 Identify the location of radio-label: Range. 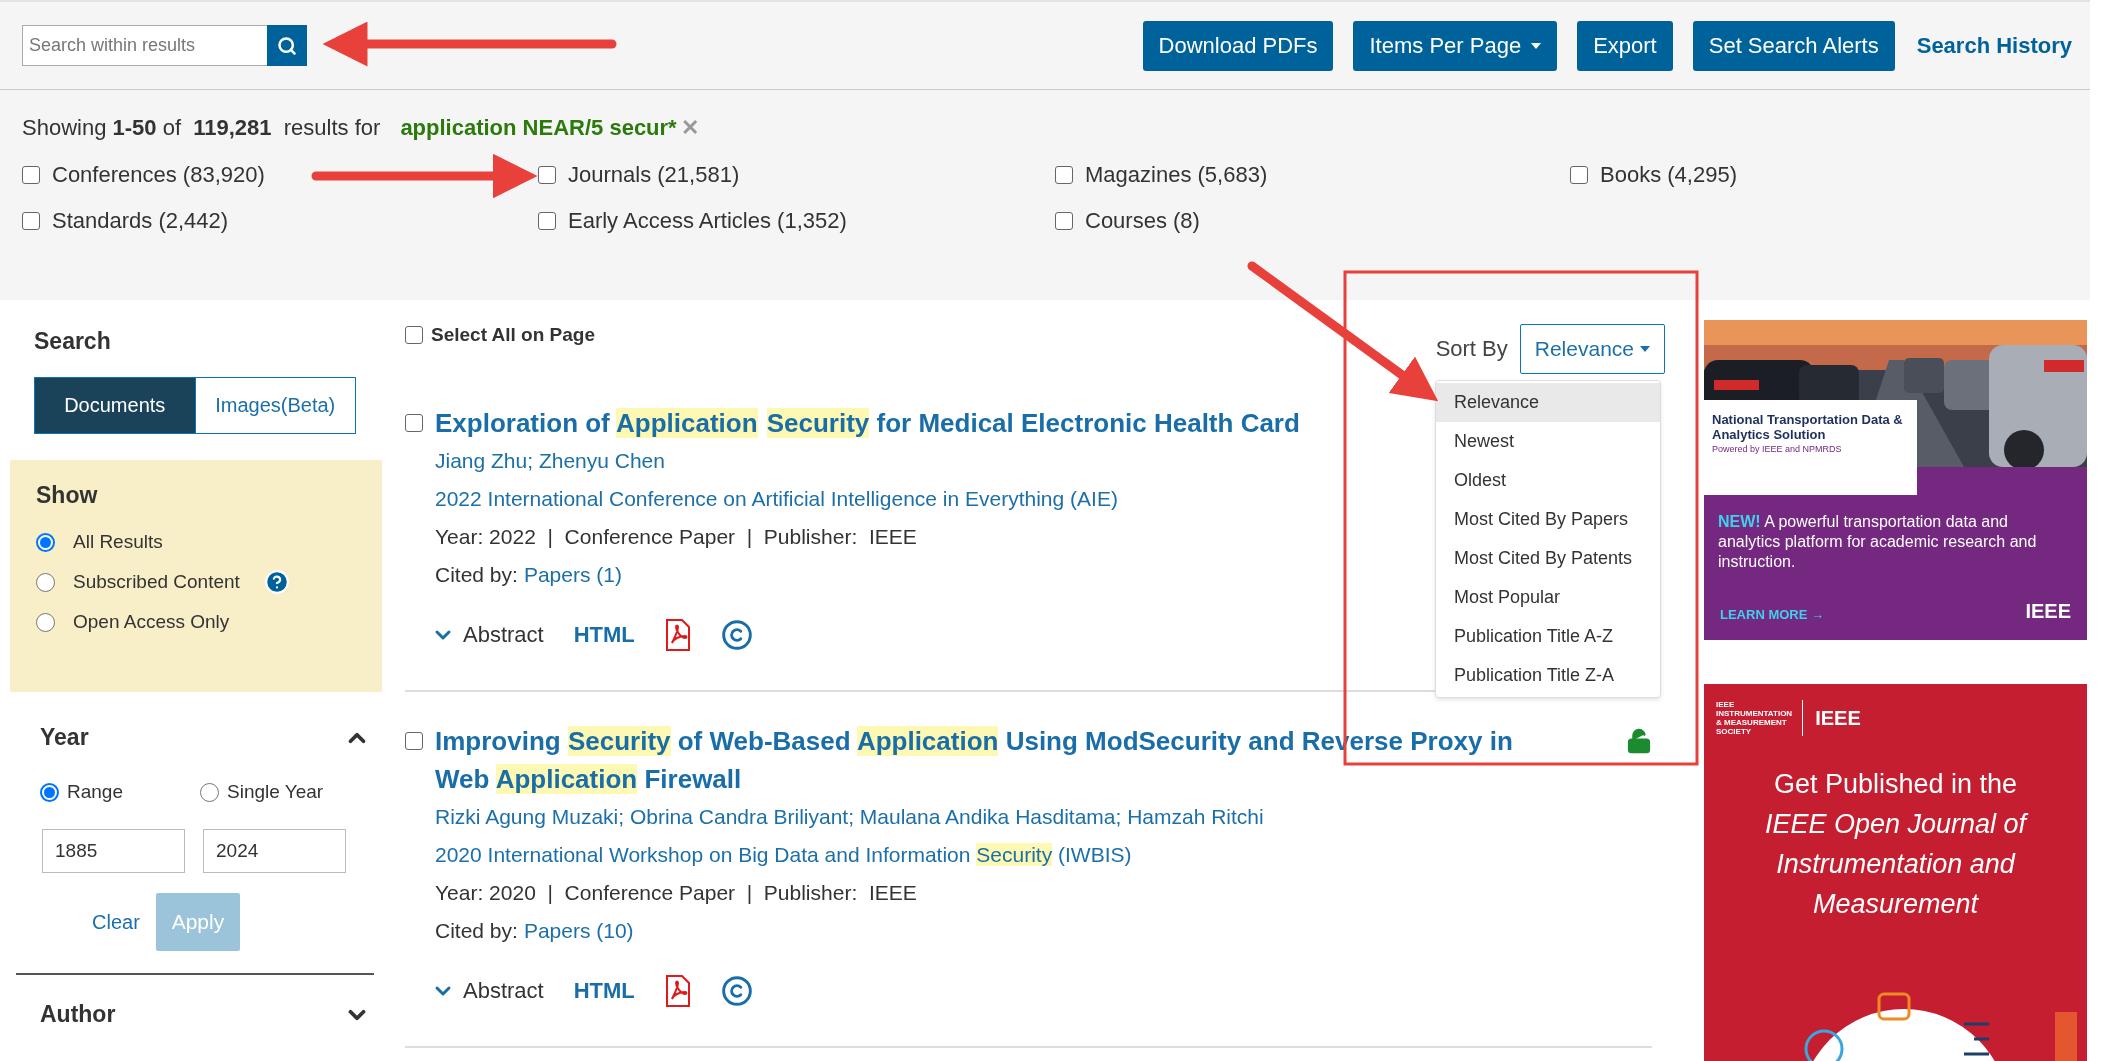
(95, 792).